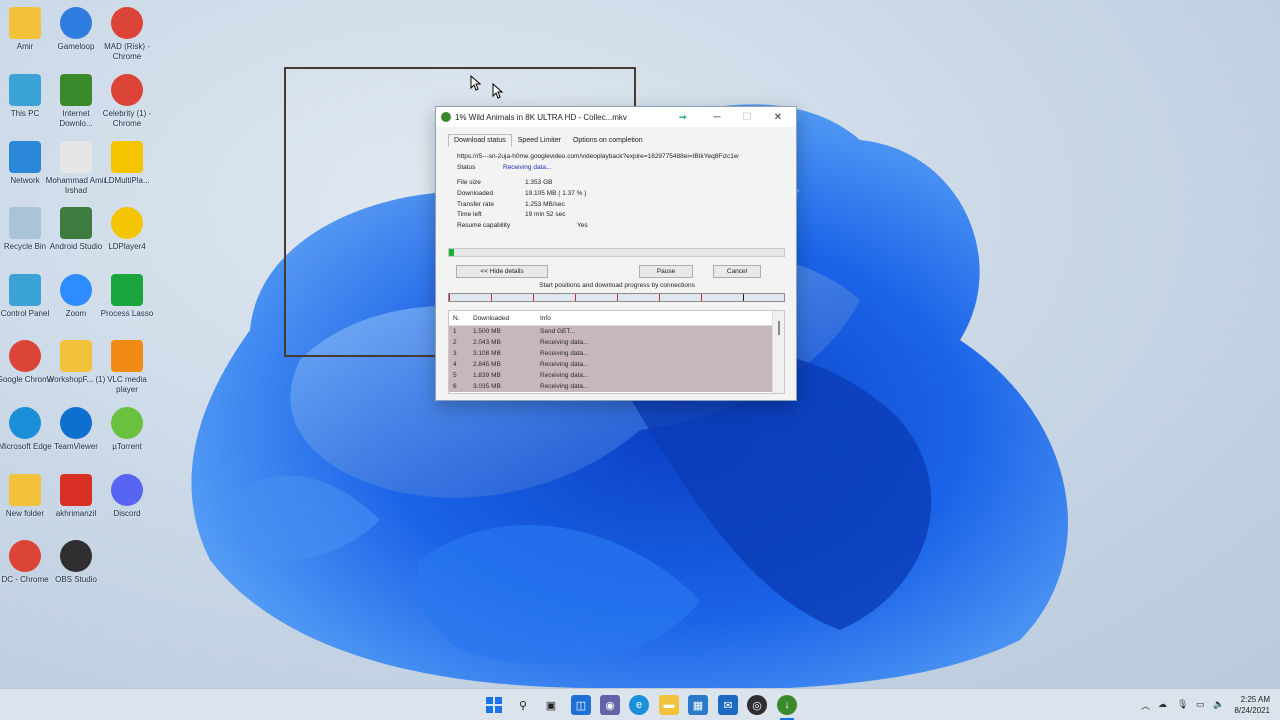 The image size is (1280, 720). Describe the element at coordinates (662, 318) in the screenshot. I see `column-header-info: Info` at that location.